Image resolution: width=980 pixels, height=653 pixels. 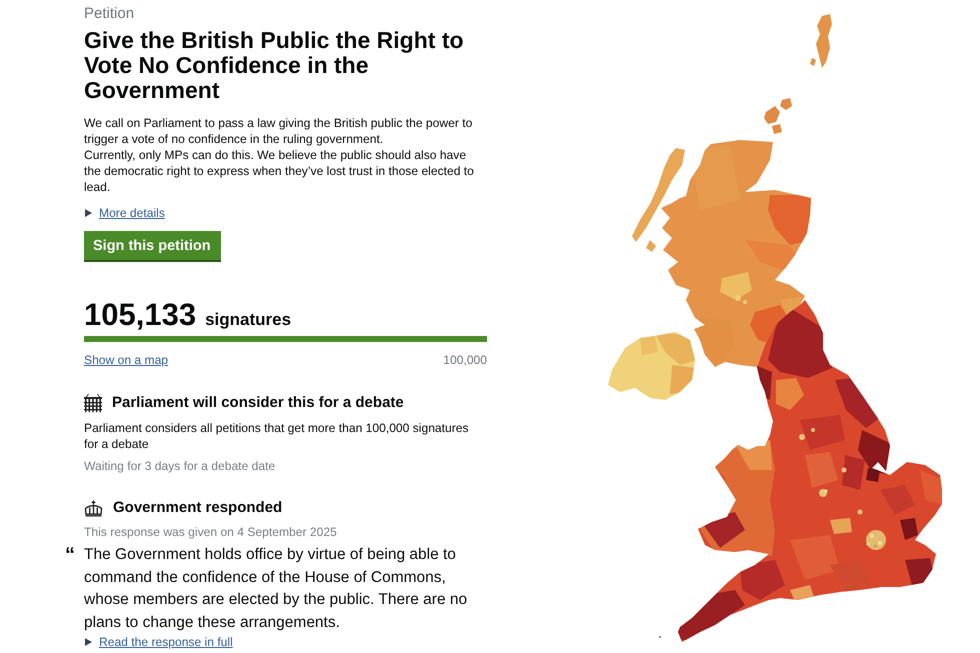 I want to click on portcullis-icon, so click(x=93, y=403).